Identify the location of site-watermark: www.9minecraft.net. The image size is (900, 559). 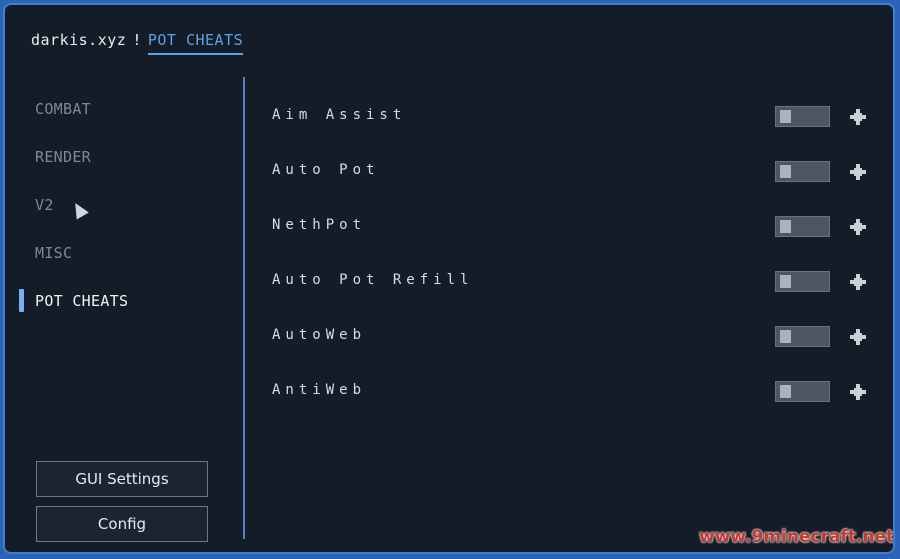
(797, 537).